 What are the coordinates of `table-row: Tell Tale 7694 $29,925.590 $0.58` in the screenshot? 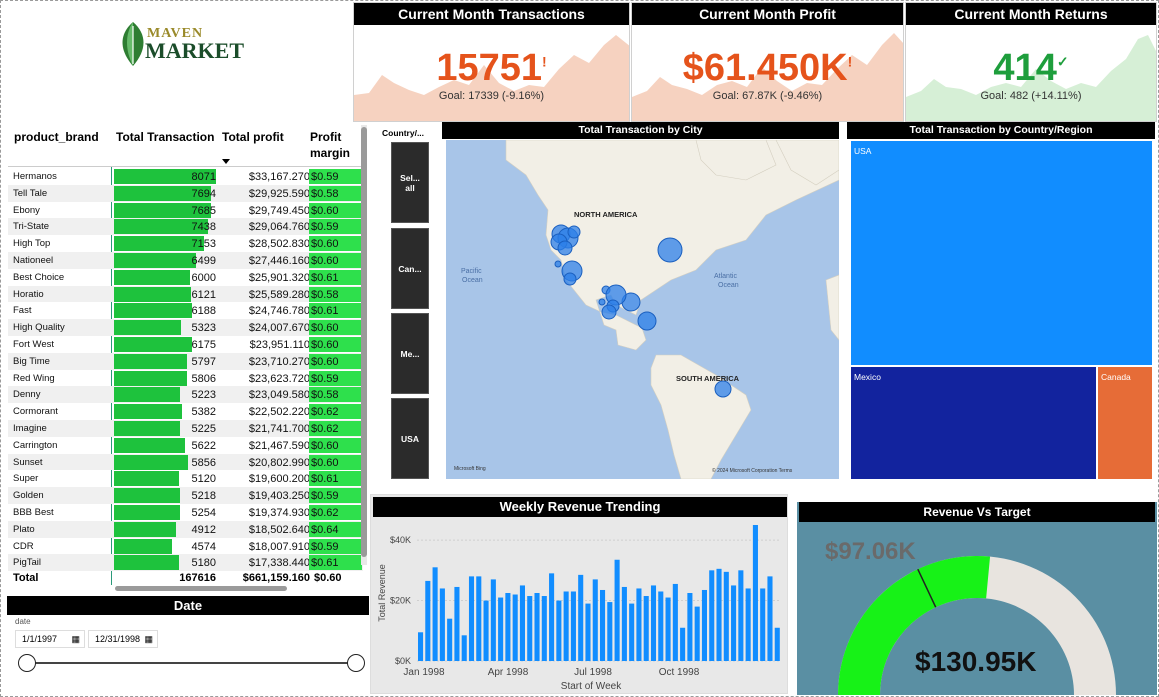 It's located at (185, 193).